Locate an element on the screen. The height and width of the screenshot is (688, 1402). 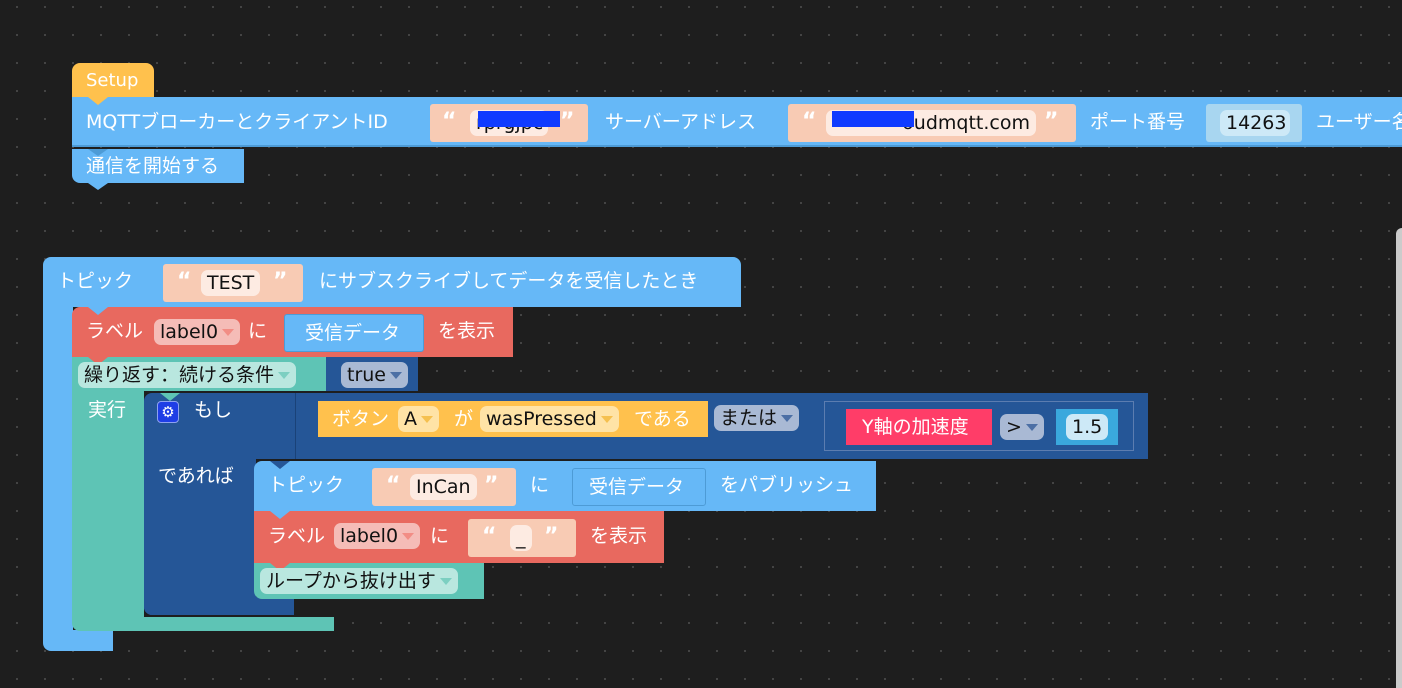
server-address-field: “ oudmqtt.com ” is located at coordinates (932, 123).